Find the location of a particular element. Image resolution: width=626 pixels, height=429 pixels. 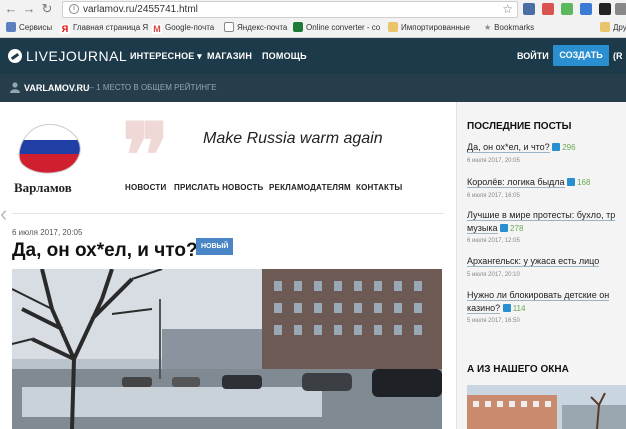

post-date: 5 июля 2017, 16:50 is located at coordinates (493, 321).